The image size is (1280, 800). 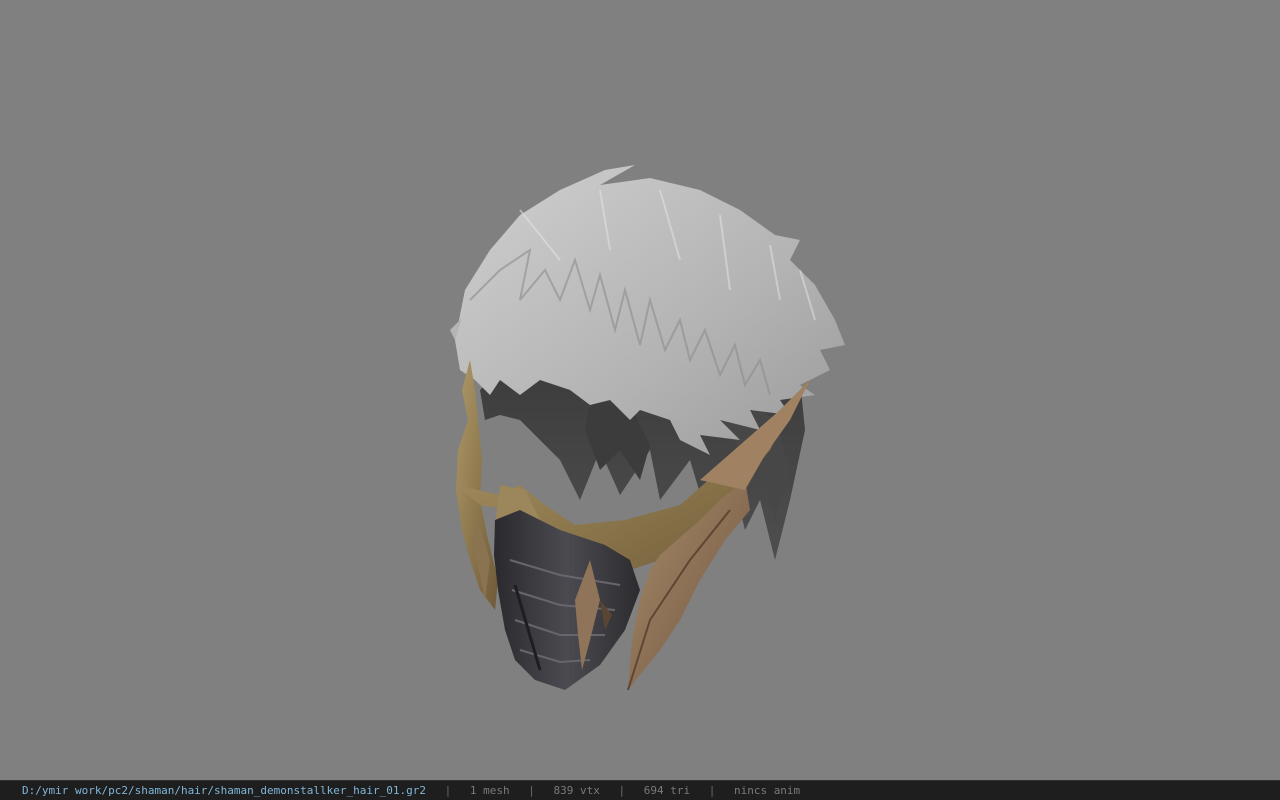 What do you see at coordinates (576, 790) in the screenshot?
I see `vertex-count: 839 vtx` at bounding box center [576, 790].